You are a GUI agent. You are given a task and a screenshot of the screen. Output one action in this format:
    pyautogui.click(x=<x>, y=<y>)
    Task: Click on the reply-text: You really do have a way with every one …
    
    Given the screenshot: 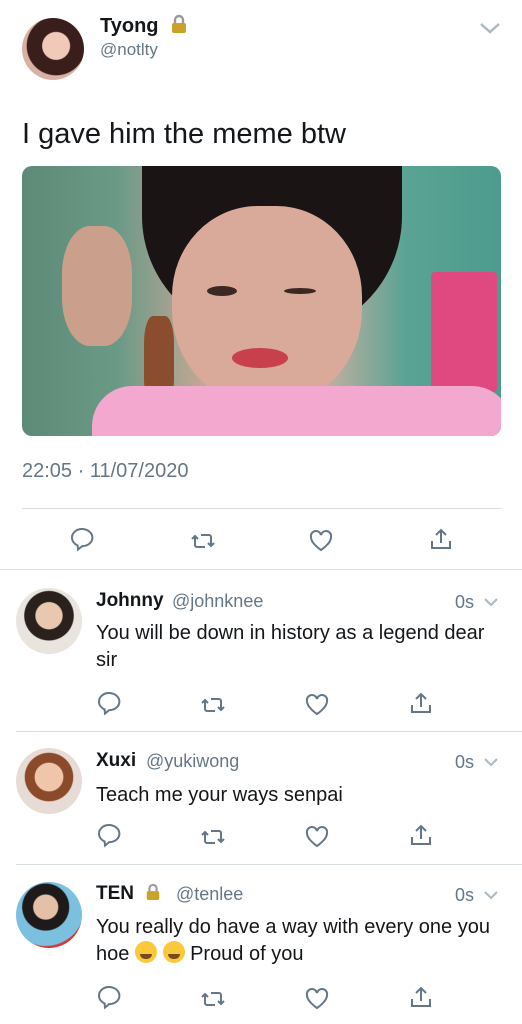 What is the action you would take?
    pyautogui.click(x=301, y=941)
    